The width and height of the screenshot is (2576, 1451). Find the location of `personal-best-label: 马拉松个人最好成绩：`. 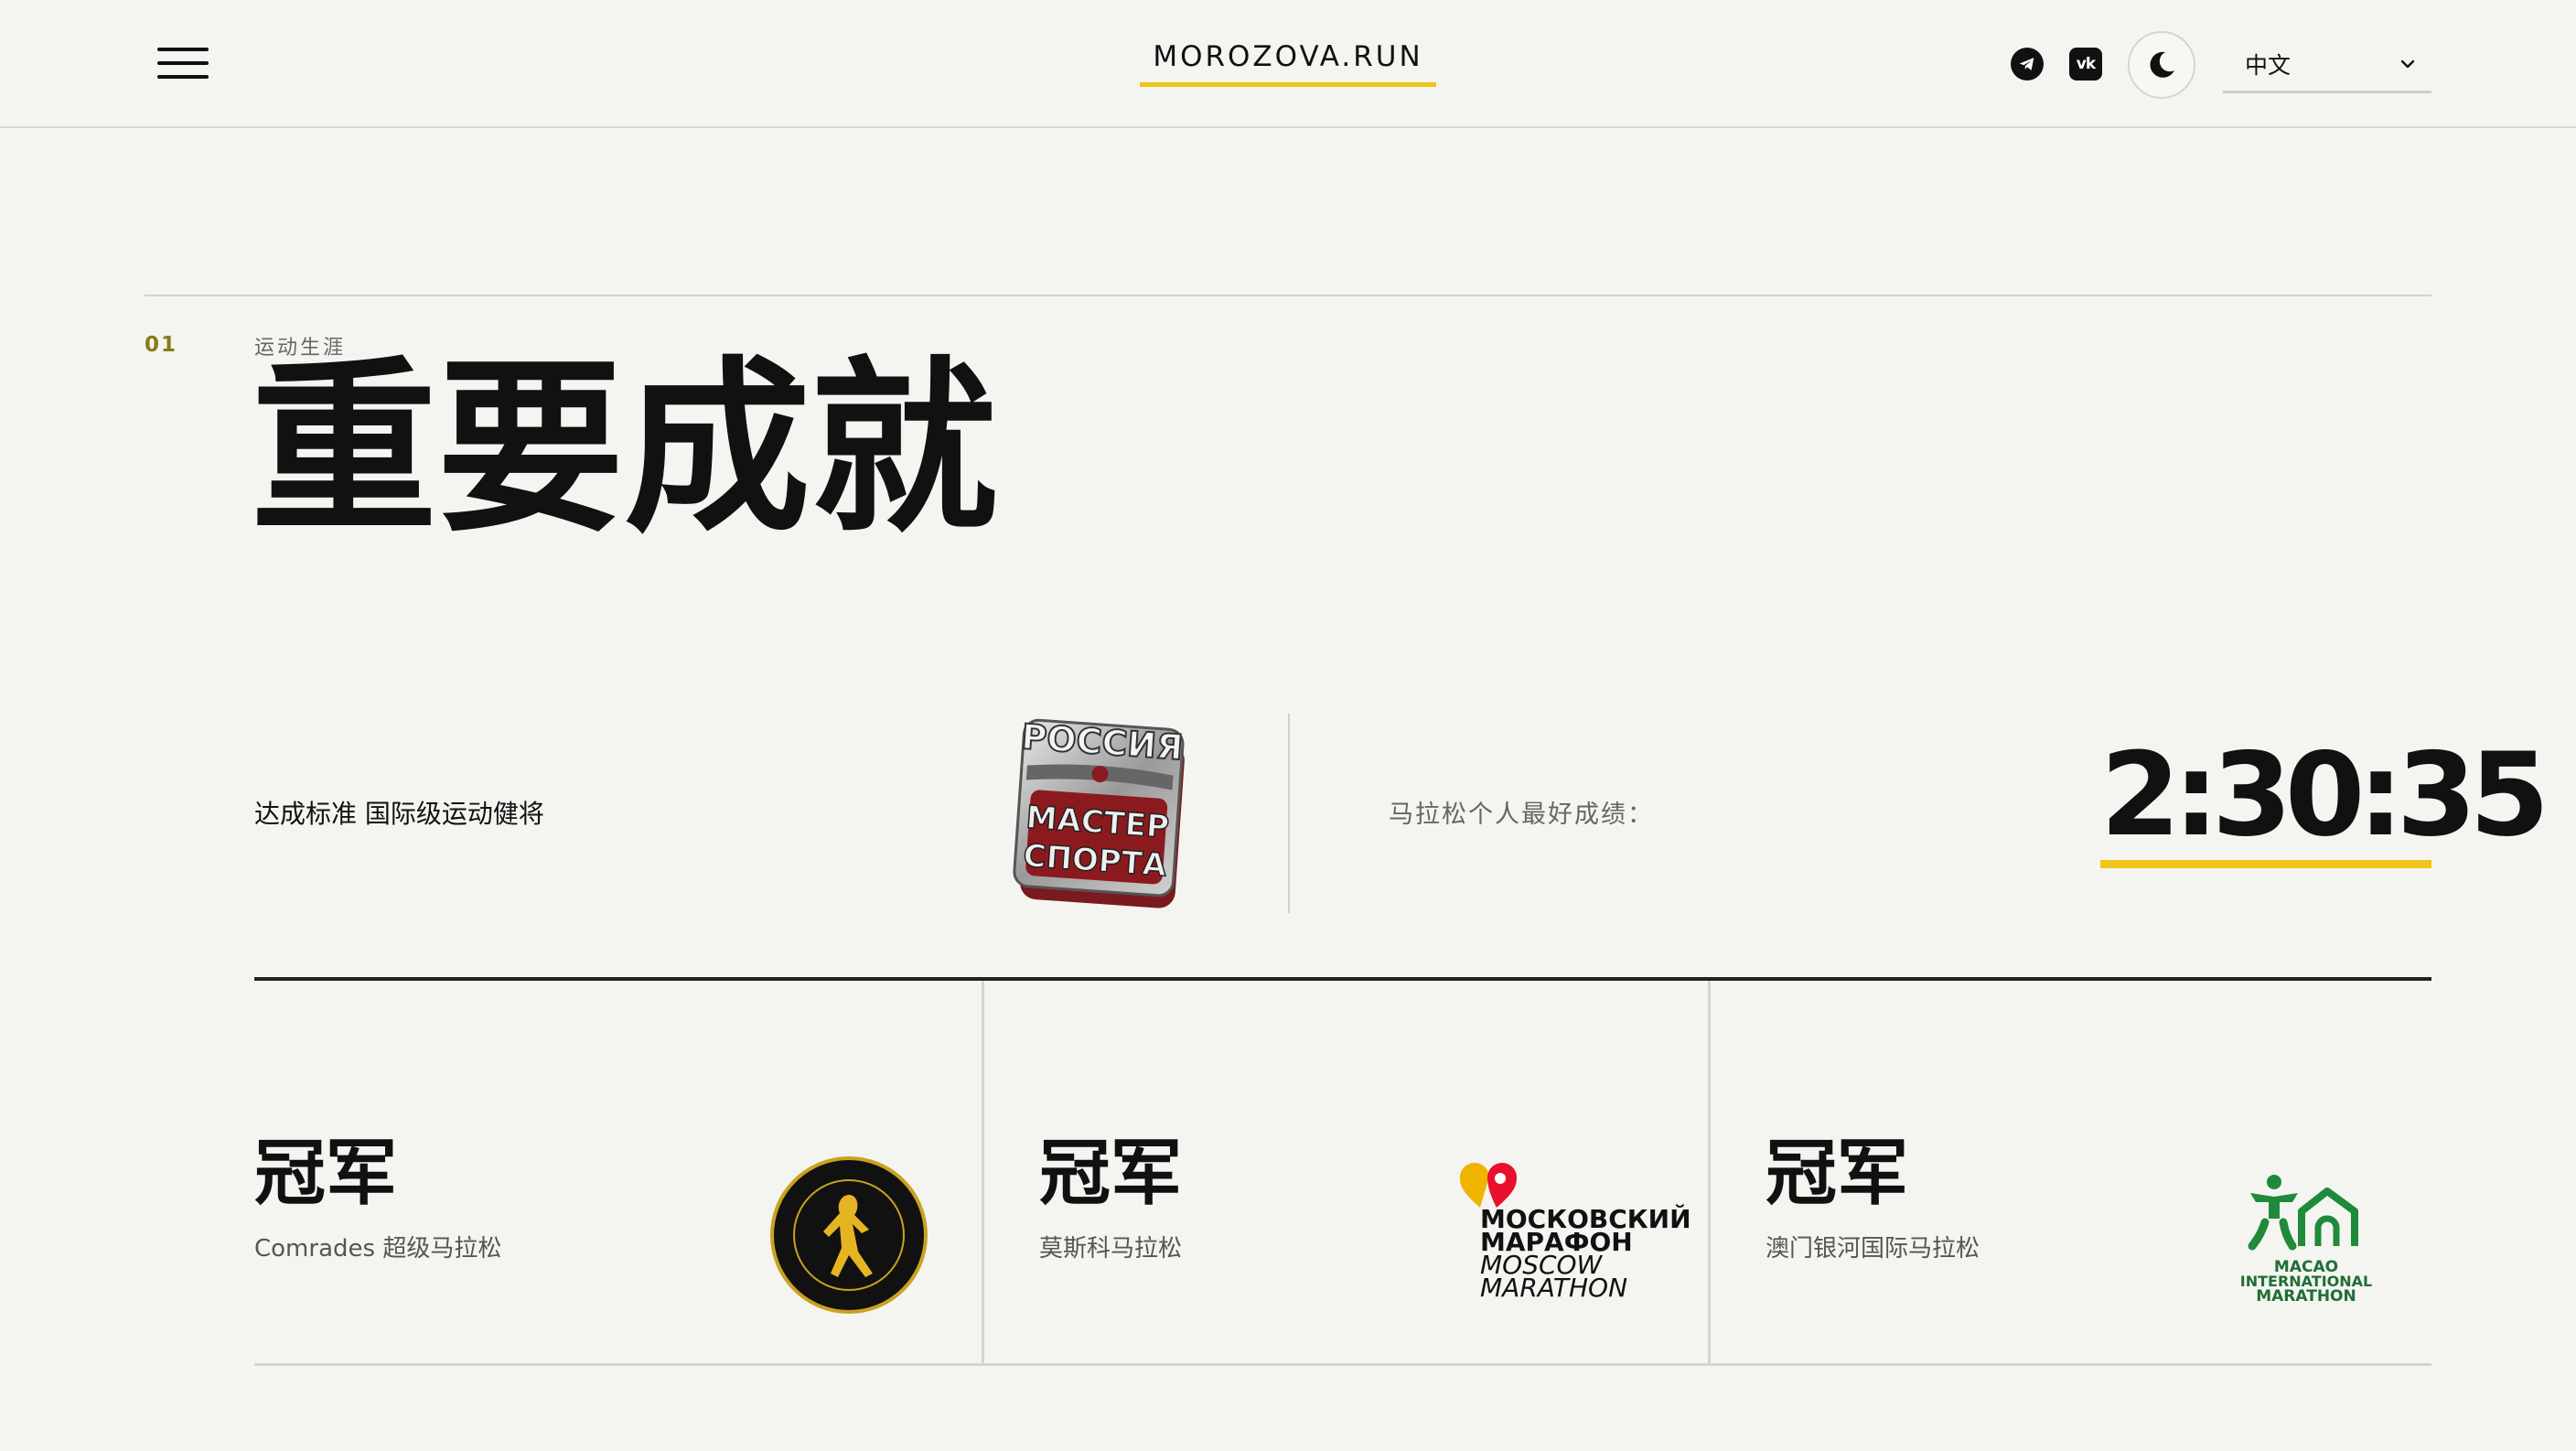

personal-best-label: 马拉松个人最好成绩： is located at coordinates (1522, 815).